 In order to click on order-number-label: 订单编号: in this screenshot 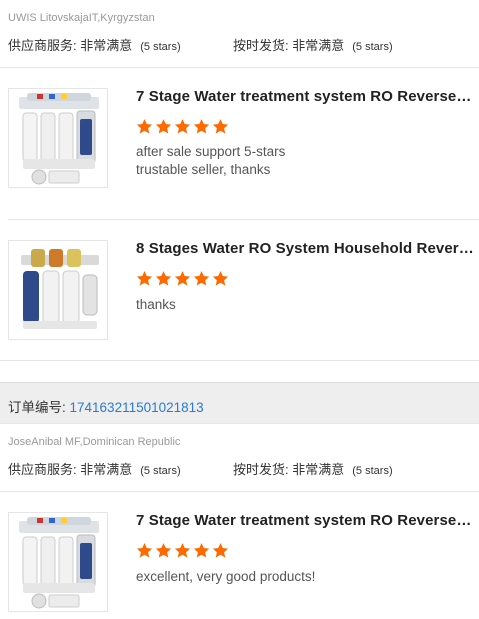, I will do `click(39, 407)`.